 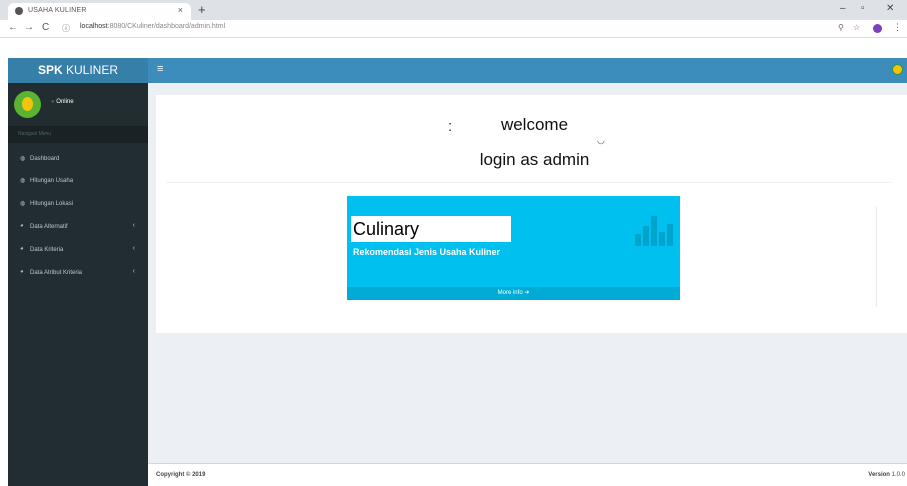 What do you see at coordinates (78, 181) in the screenshot?
I see `sidebar-item-hitungan-usaha: ◍ Hitungan Usaha` at bounding box center [78, 181].